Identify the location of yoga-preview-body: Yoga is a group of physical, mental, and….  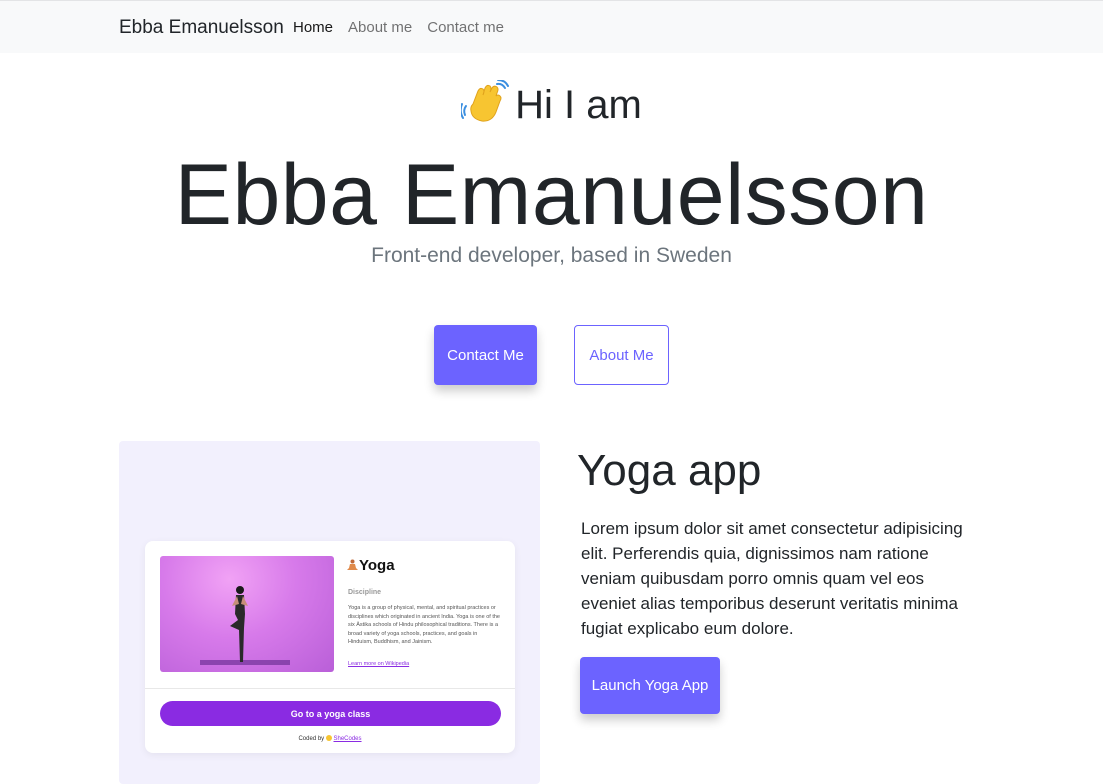
(424, 625).